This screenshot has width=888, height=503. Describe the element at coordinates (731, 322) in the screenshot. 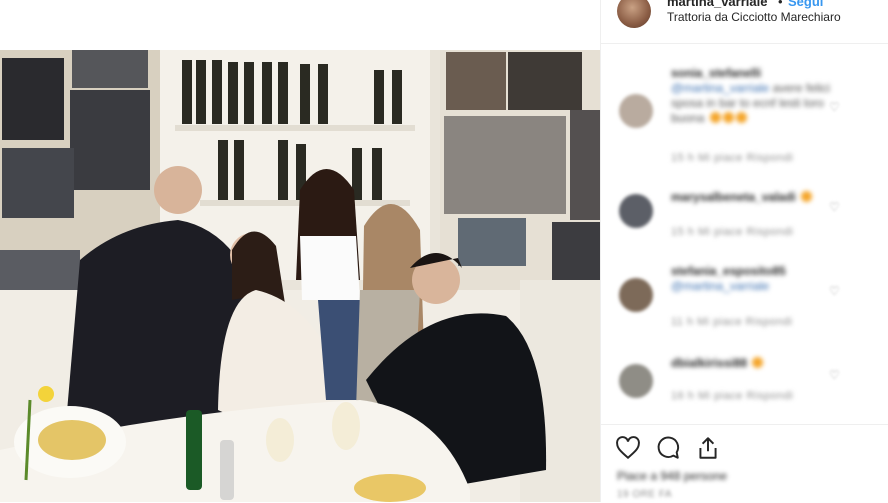

I see `comment-meta: 11 h Mi piace Rispondi` at that location.